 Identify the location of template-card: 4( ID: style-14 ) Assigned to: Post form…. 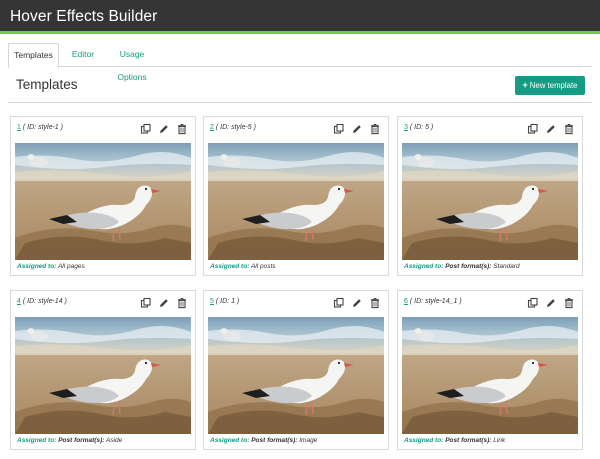
(103, 370).